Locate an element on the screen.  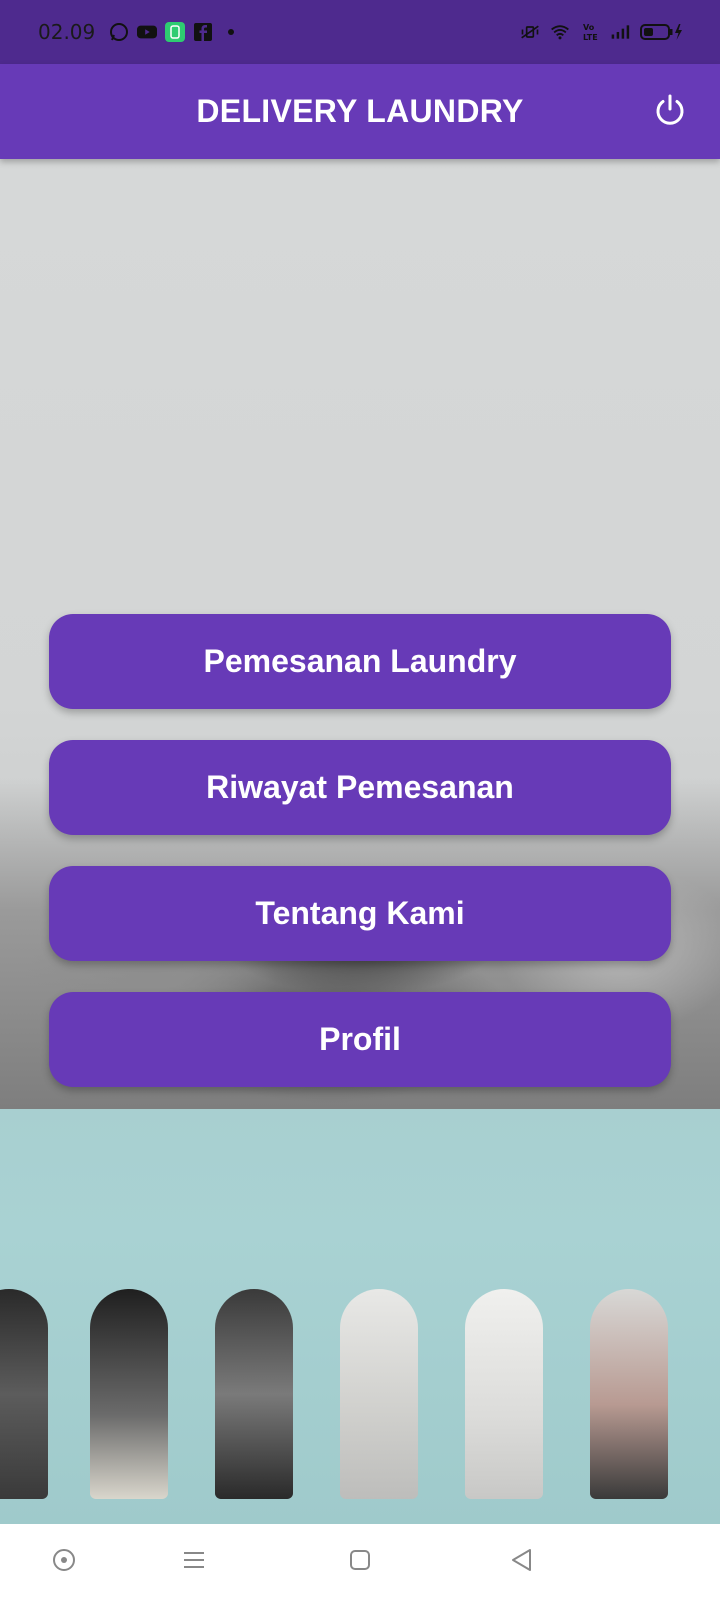
assistant-button is located at coordinates (64, 1562).